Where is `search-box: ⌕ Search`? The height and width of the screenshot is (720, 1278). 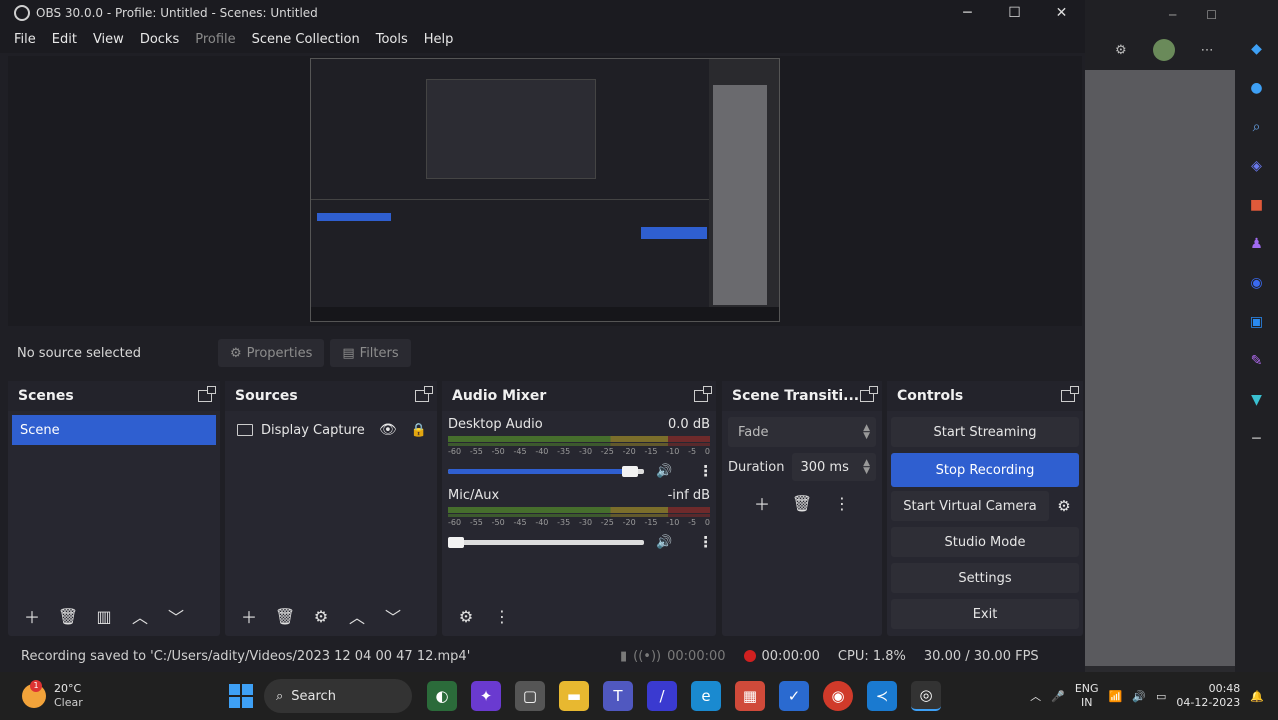 search-box: ⌕ Search is located at coordinates (338, 696).